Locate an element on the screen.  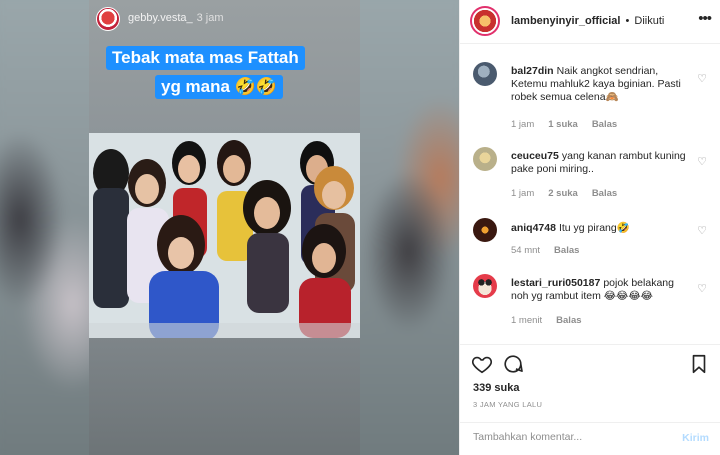
story-username: gebby.vesta_ is located at coordinates (160, 18).